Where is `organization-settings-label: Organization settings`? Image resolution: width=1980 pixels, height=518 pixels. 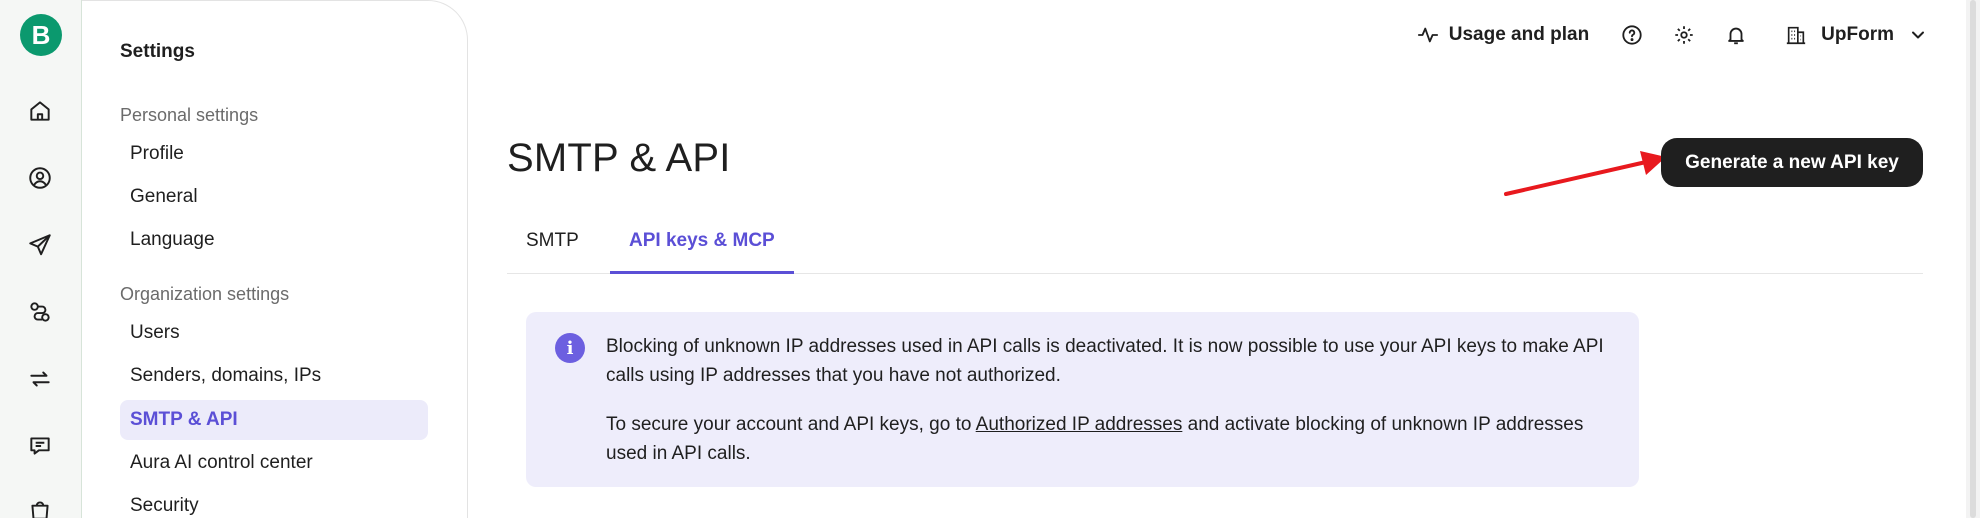
organization-settings-label: Organization settings is located at coordinates (205, 294).